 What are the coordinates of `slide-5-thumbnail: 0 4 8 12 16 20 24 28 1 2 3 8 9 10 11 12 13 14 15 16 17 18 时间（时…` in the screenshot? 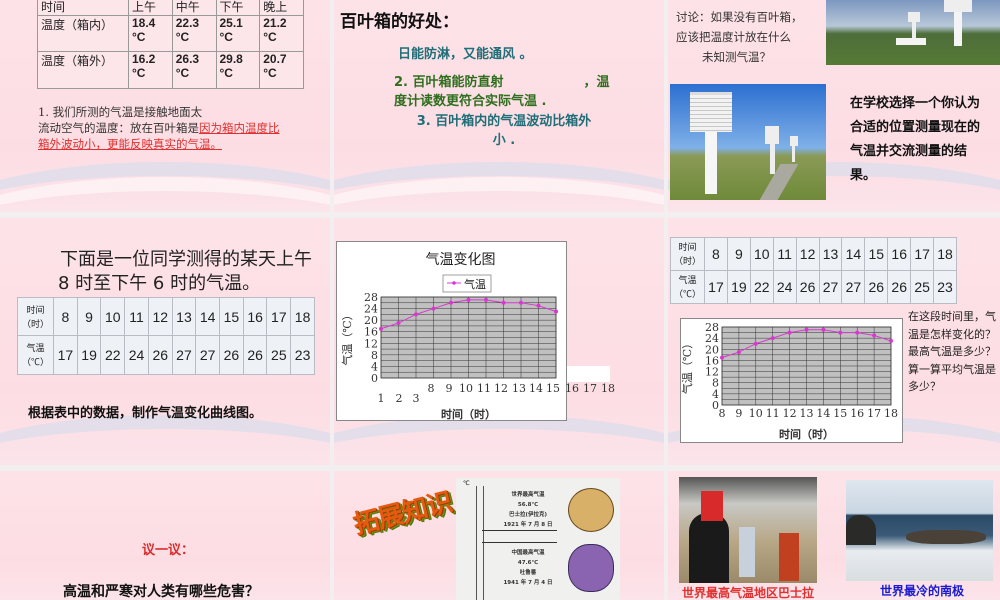 It's located at (499, 341).